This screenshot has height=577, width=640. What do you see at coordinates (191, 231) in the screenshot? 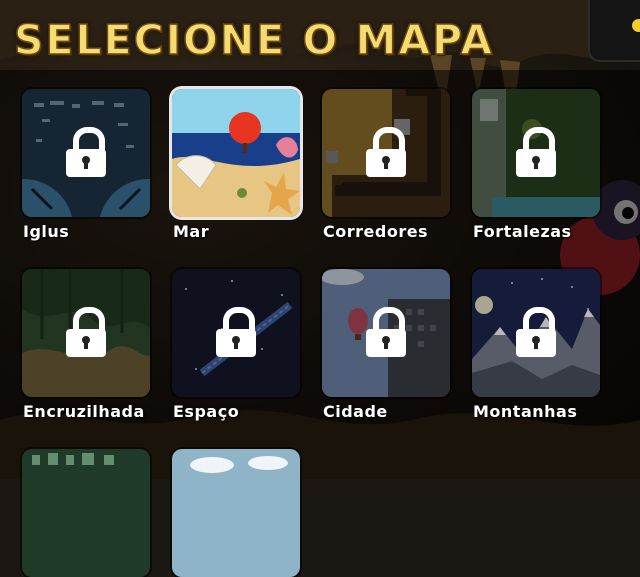
I see `map-label-mar: Mar` at bounding box center [191, 231].